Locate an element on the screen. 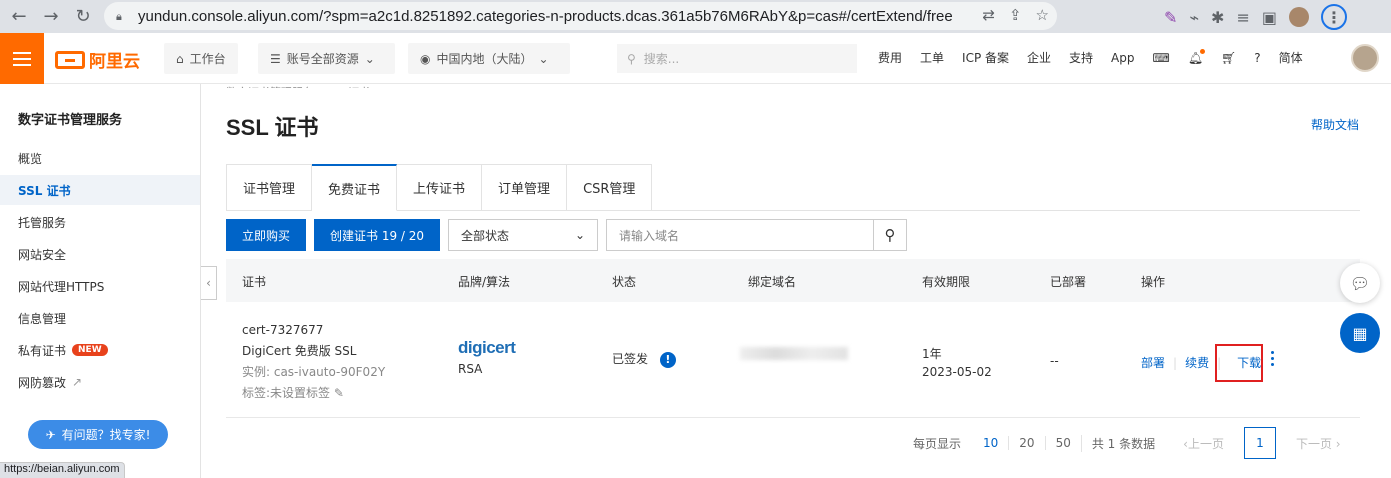 The width and height of the screenshot is (1391, 478). deployed-value: -- is located at coordinates (1054, 361).